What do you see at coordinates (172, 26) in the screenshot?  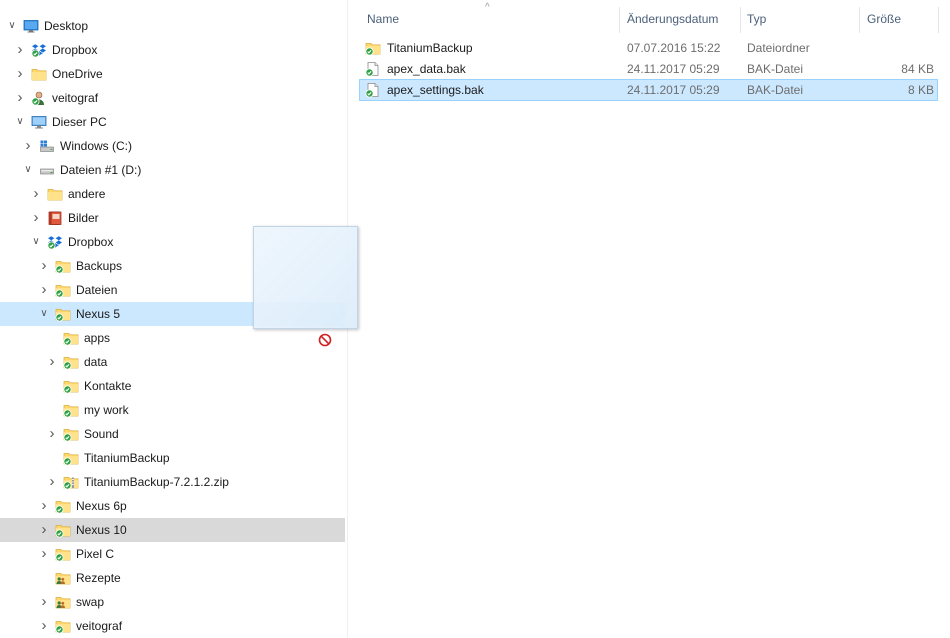 I see `nav-item-desktop: ∨ Desktop` at bounding box center [172, 26].